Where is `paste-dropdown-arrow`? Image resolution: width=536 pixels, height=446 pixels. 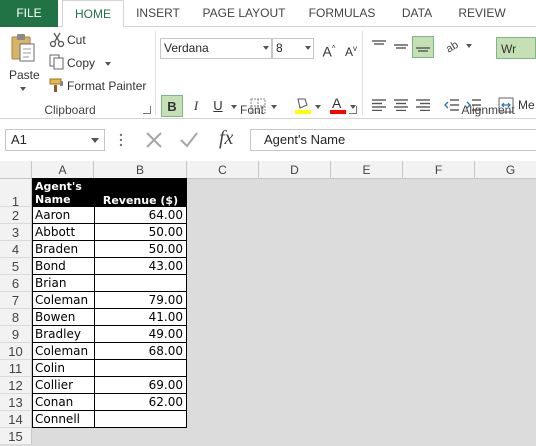
paste-dropdown-arrow is located at coordinates (23, 89).